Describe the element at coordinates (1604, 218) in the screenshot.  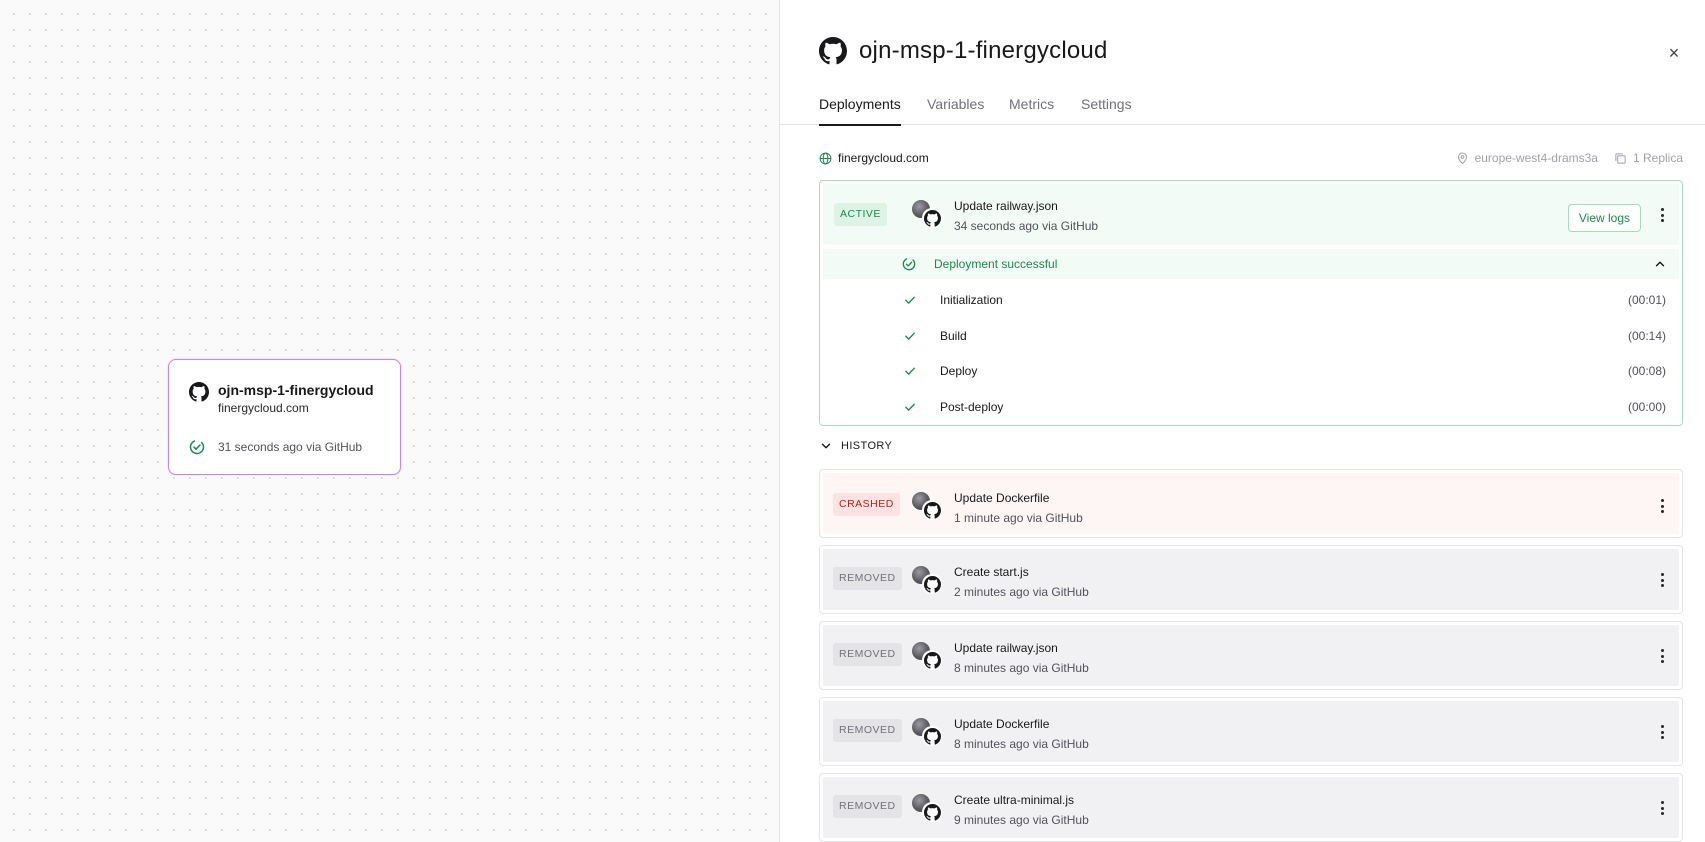
I see `view-logs-button: View logs` at that location.